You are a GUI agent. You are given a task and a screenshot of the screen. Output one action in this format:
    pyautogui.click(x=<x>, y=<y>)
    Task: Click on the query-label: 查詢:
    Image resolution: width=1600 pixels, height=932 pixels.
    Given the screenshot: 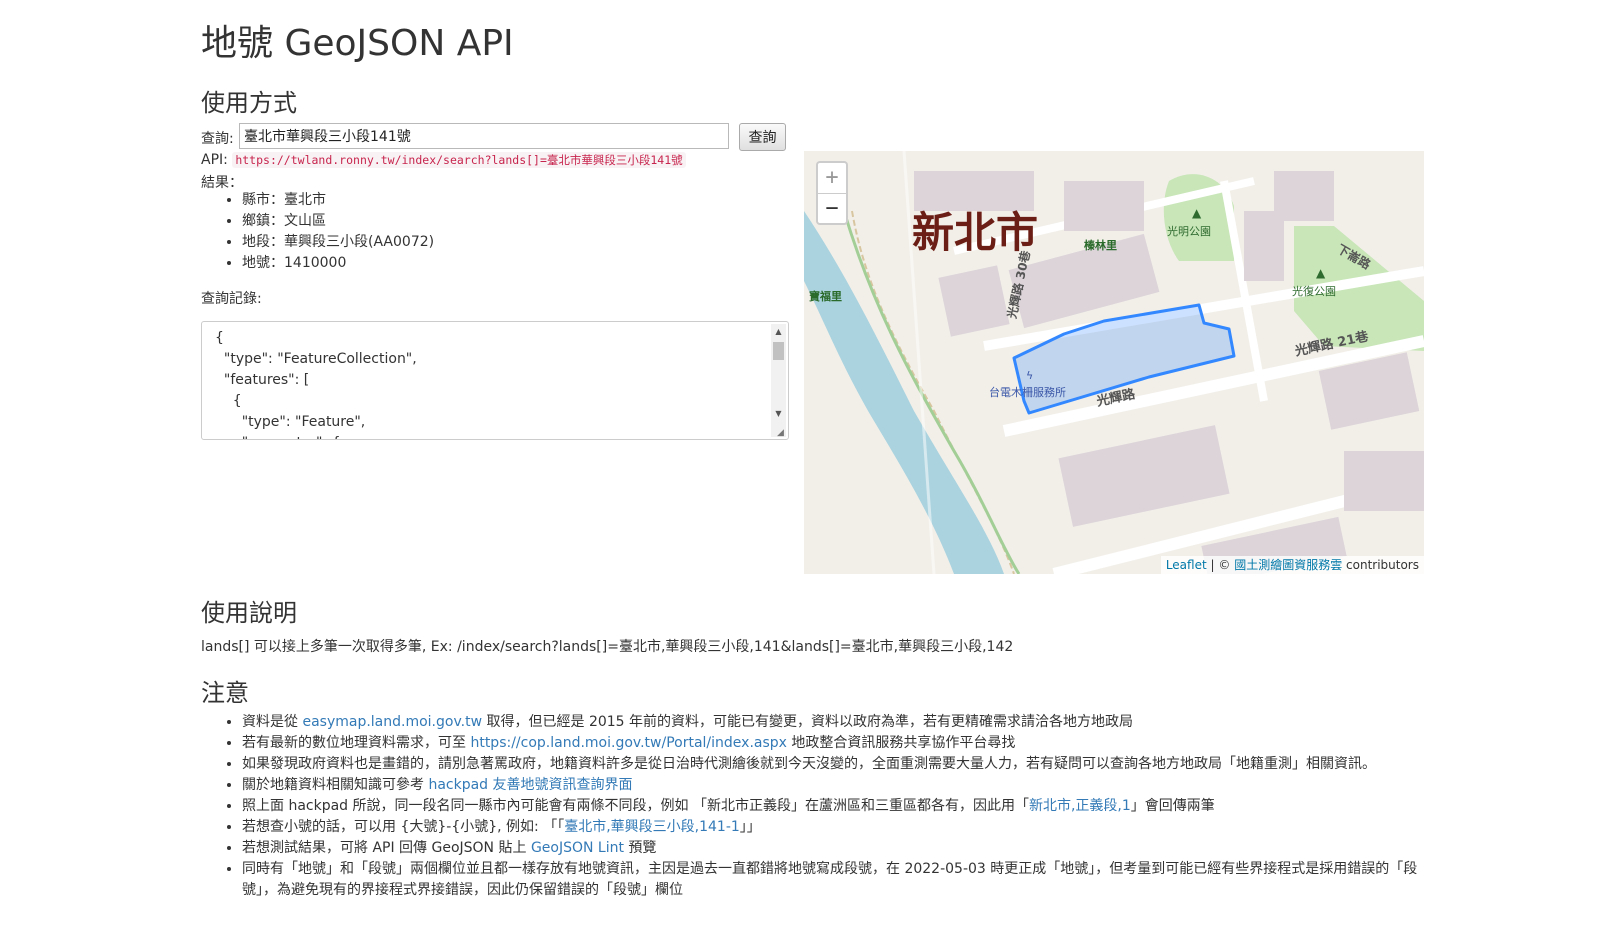 What is the action you would take?
    pyautogui.click(x=217, y=139)
    